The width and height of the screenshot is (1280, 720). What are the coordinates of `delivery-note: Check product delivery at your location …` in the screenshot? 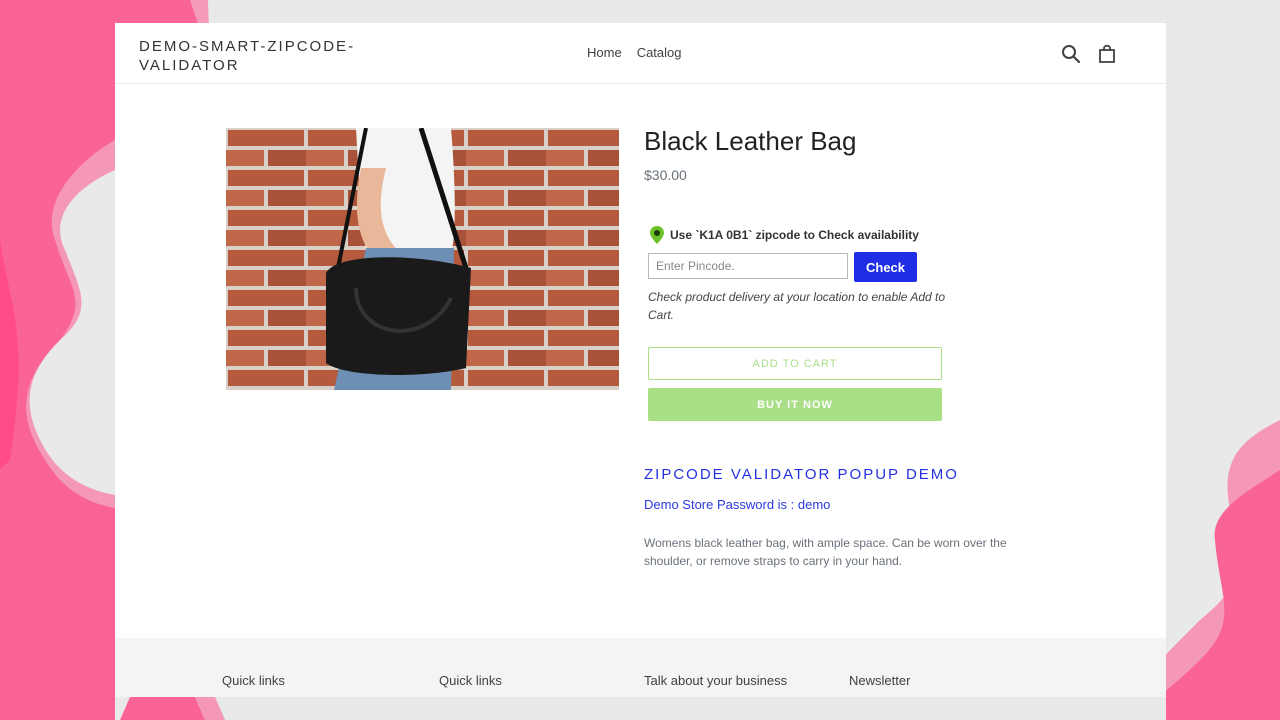 It's located at (797, 306).